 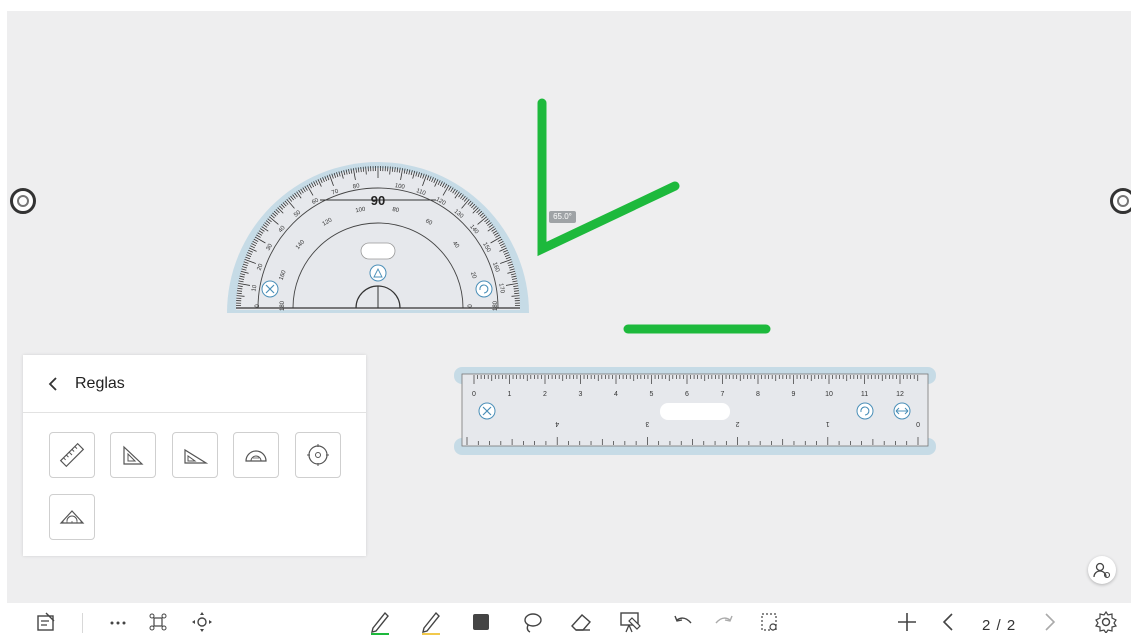 What do you see at coordinates (864, 394) in the screenshot?
I see `ruler-cm-label: 11` at bounding box center [864, 394].